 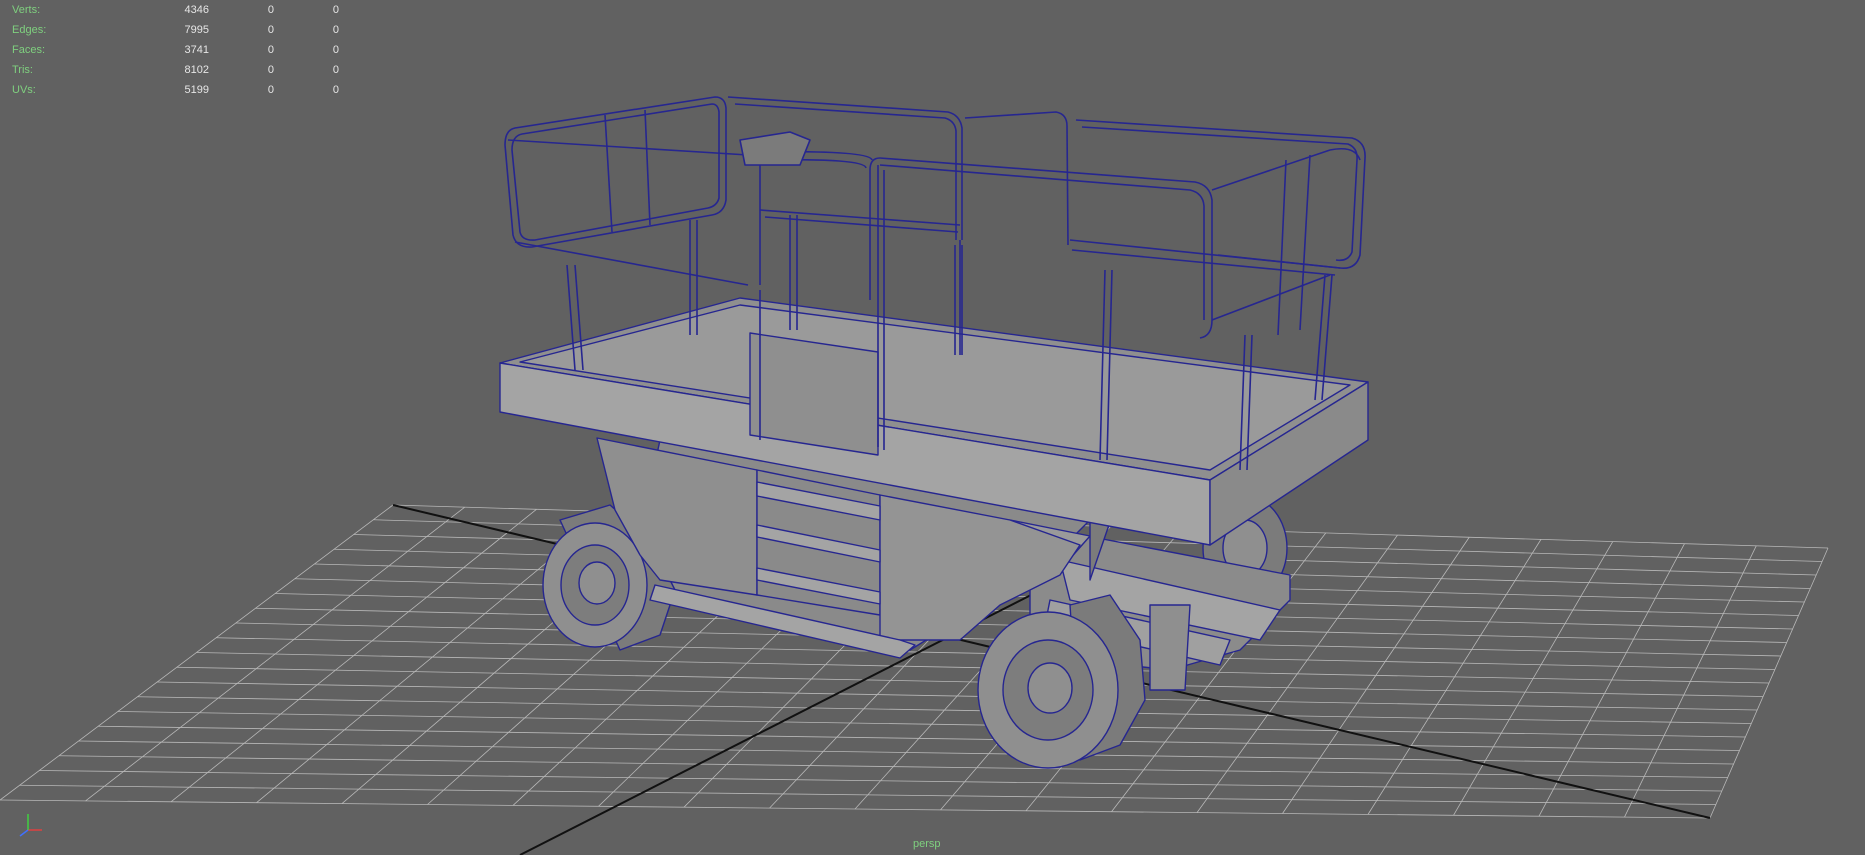 I want to click on hud-value: 5199, so click(x=196, y=90).